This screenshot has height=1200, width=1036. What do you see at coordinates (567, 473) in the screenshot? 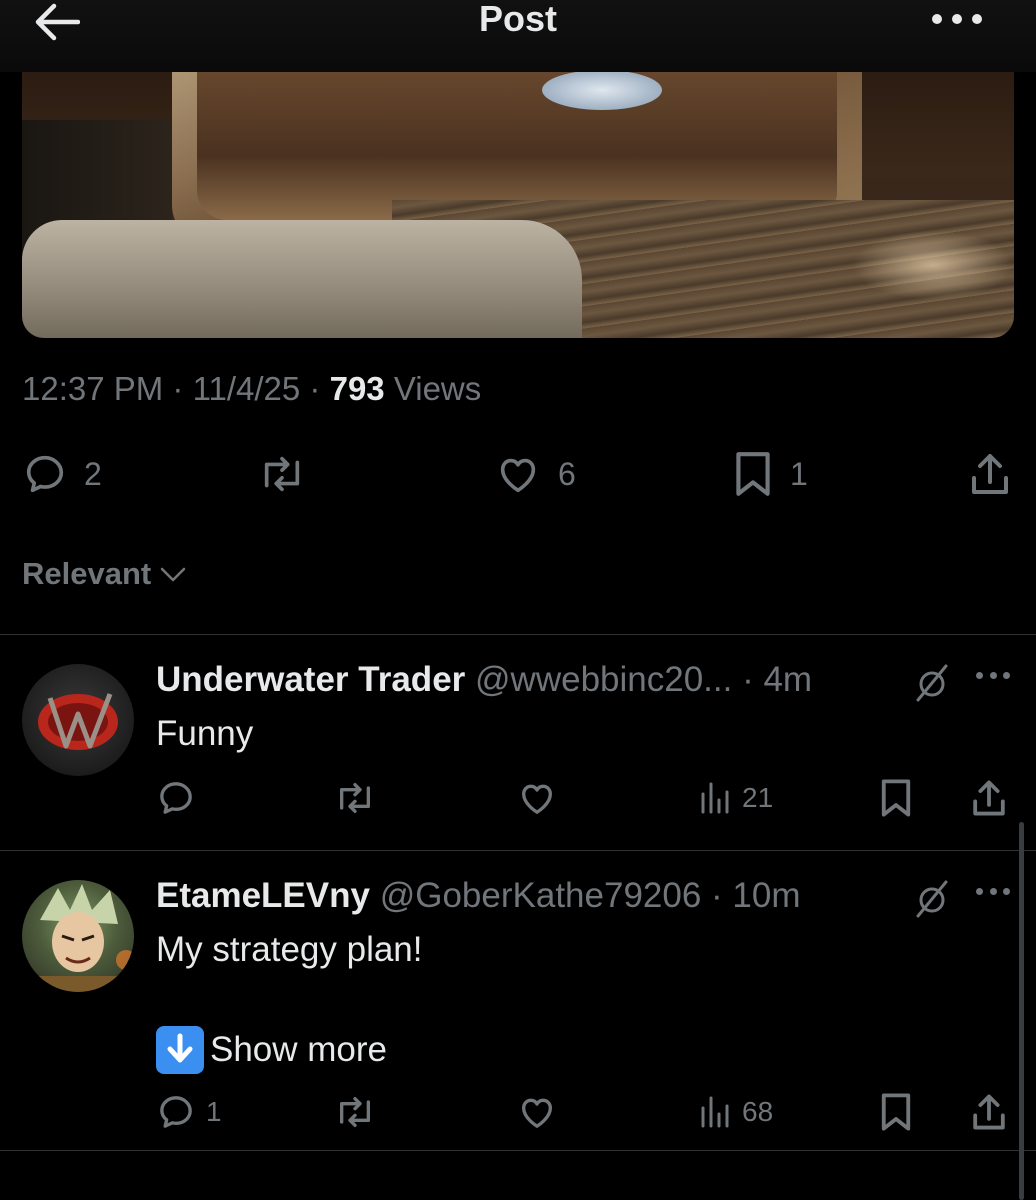
I see `like-count: 6` at bounding box center [567, 473].